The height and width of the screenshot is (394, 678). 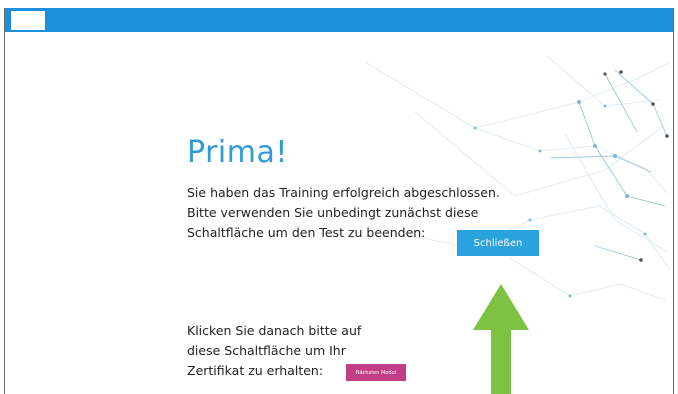 What do you see at coordinates (376, 372) in the screenshot?
I see `next-module-button: Nächsten Modul` at bounding box center [376, 372].